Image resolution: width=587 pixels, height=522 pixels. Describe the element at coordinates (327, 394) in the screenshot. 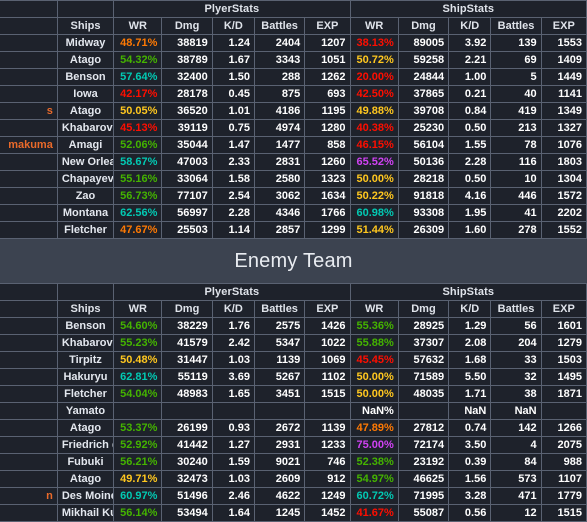

I see `player-exp-cell: 1515` at that location.